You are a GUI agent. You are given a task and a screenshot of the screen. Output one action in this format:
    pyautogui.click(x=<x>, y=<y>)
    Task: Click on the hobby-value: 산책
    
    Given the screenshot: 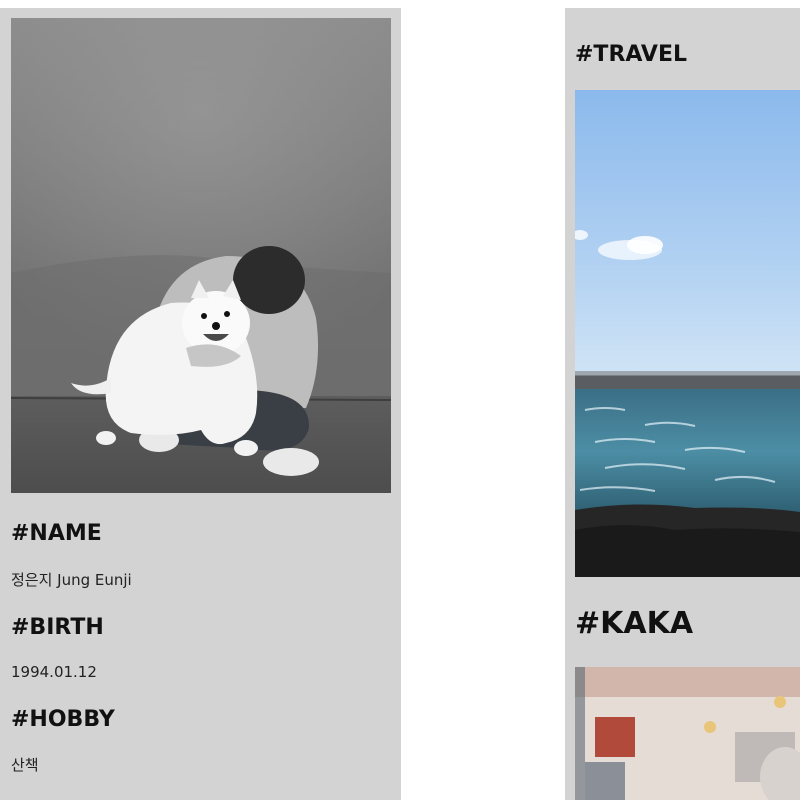 What is the action you would take?
    pyautogui.click(x=25, y=765)
    